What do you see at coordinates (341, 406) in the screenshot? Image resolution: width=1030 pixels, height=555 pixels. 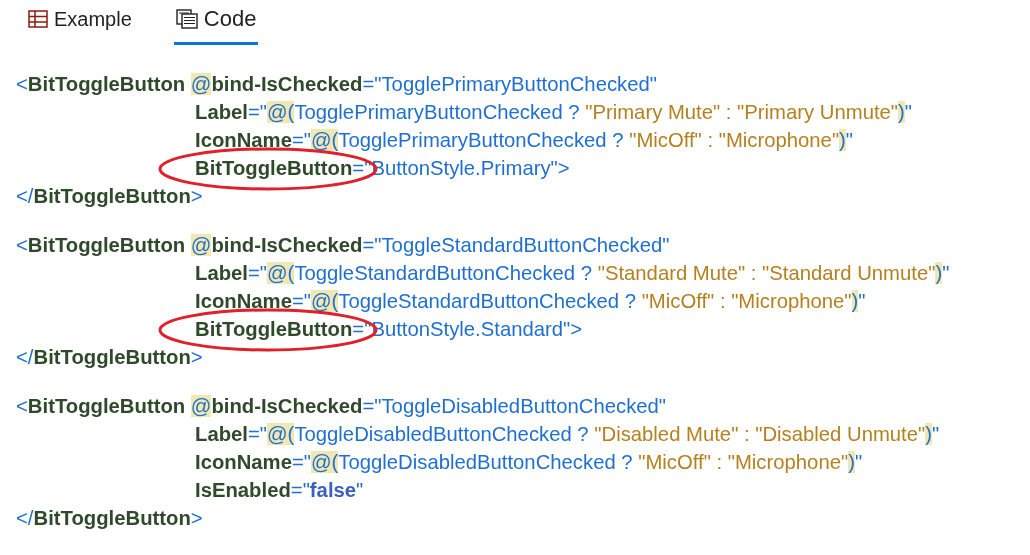 I see `code-line: <BitToggleButton @bind-IsChecked="ToggleDisabledButtonChecked"` at bounding box center [341, 406].